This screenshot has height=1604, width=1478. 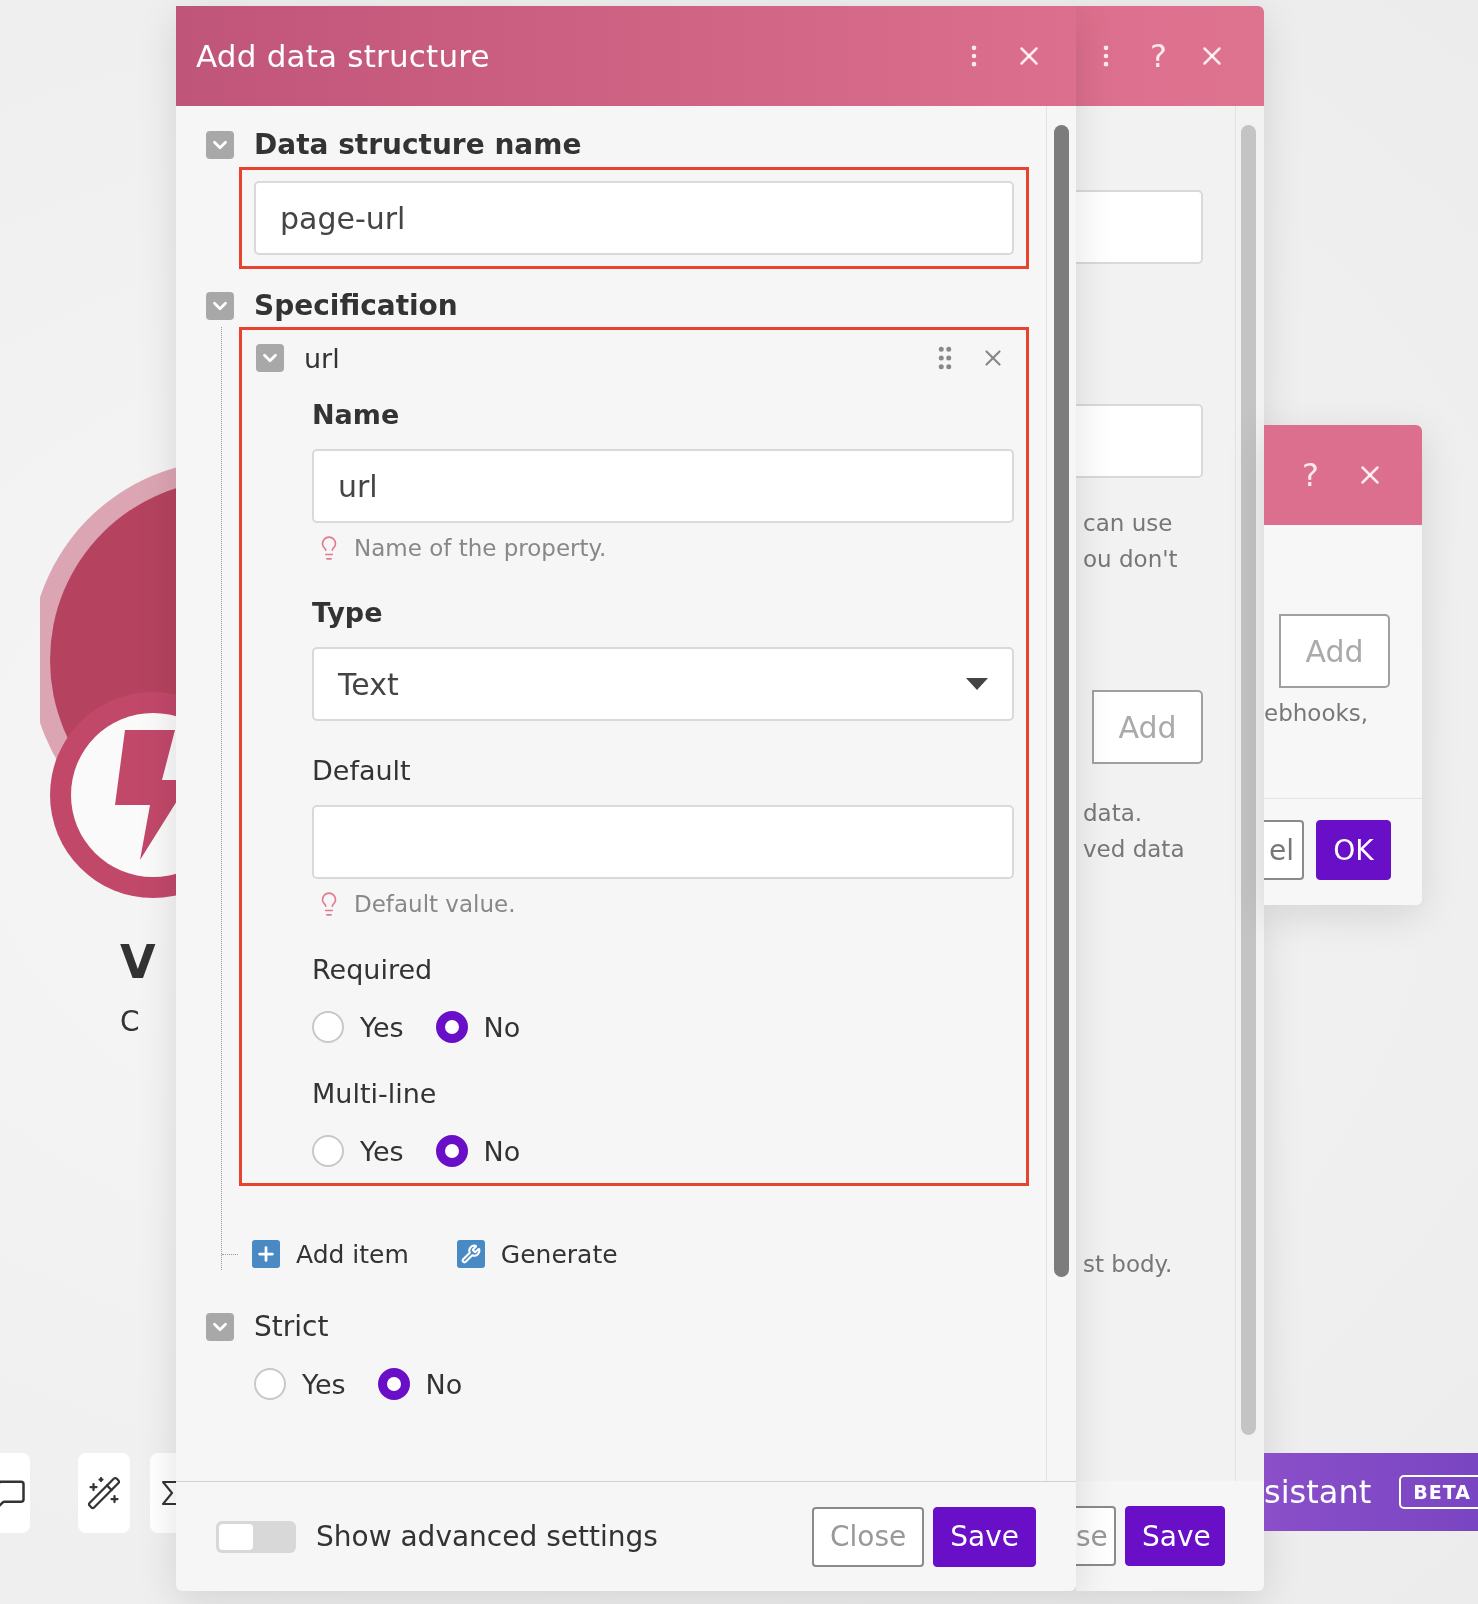 I want to click on field-hint: Name of the property., so click(x=480, y=548).